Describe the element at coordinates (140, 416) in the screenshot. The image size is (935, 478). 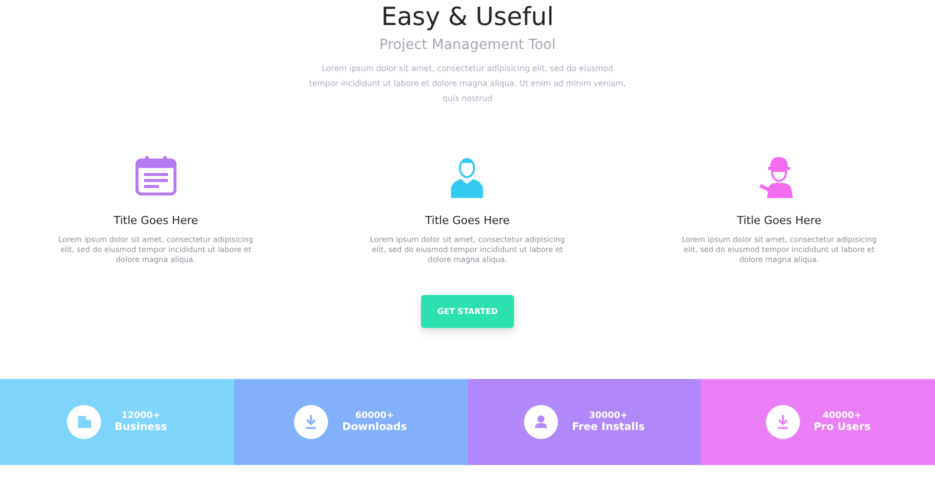
I see `stat-count: 12000+` at that location.